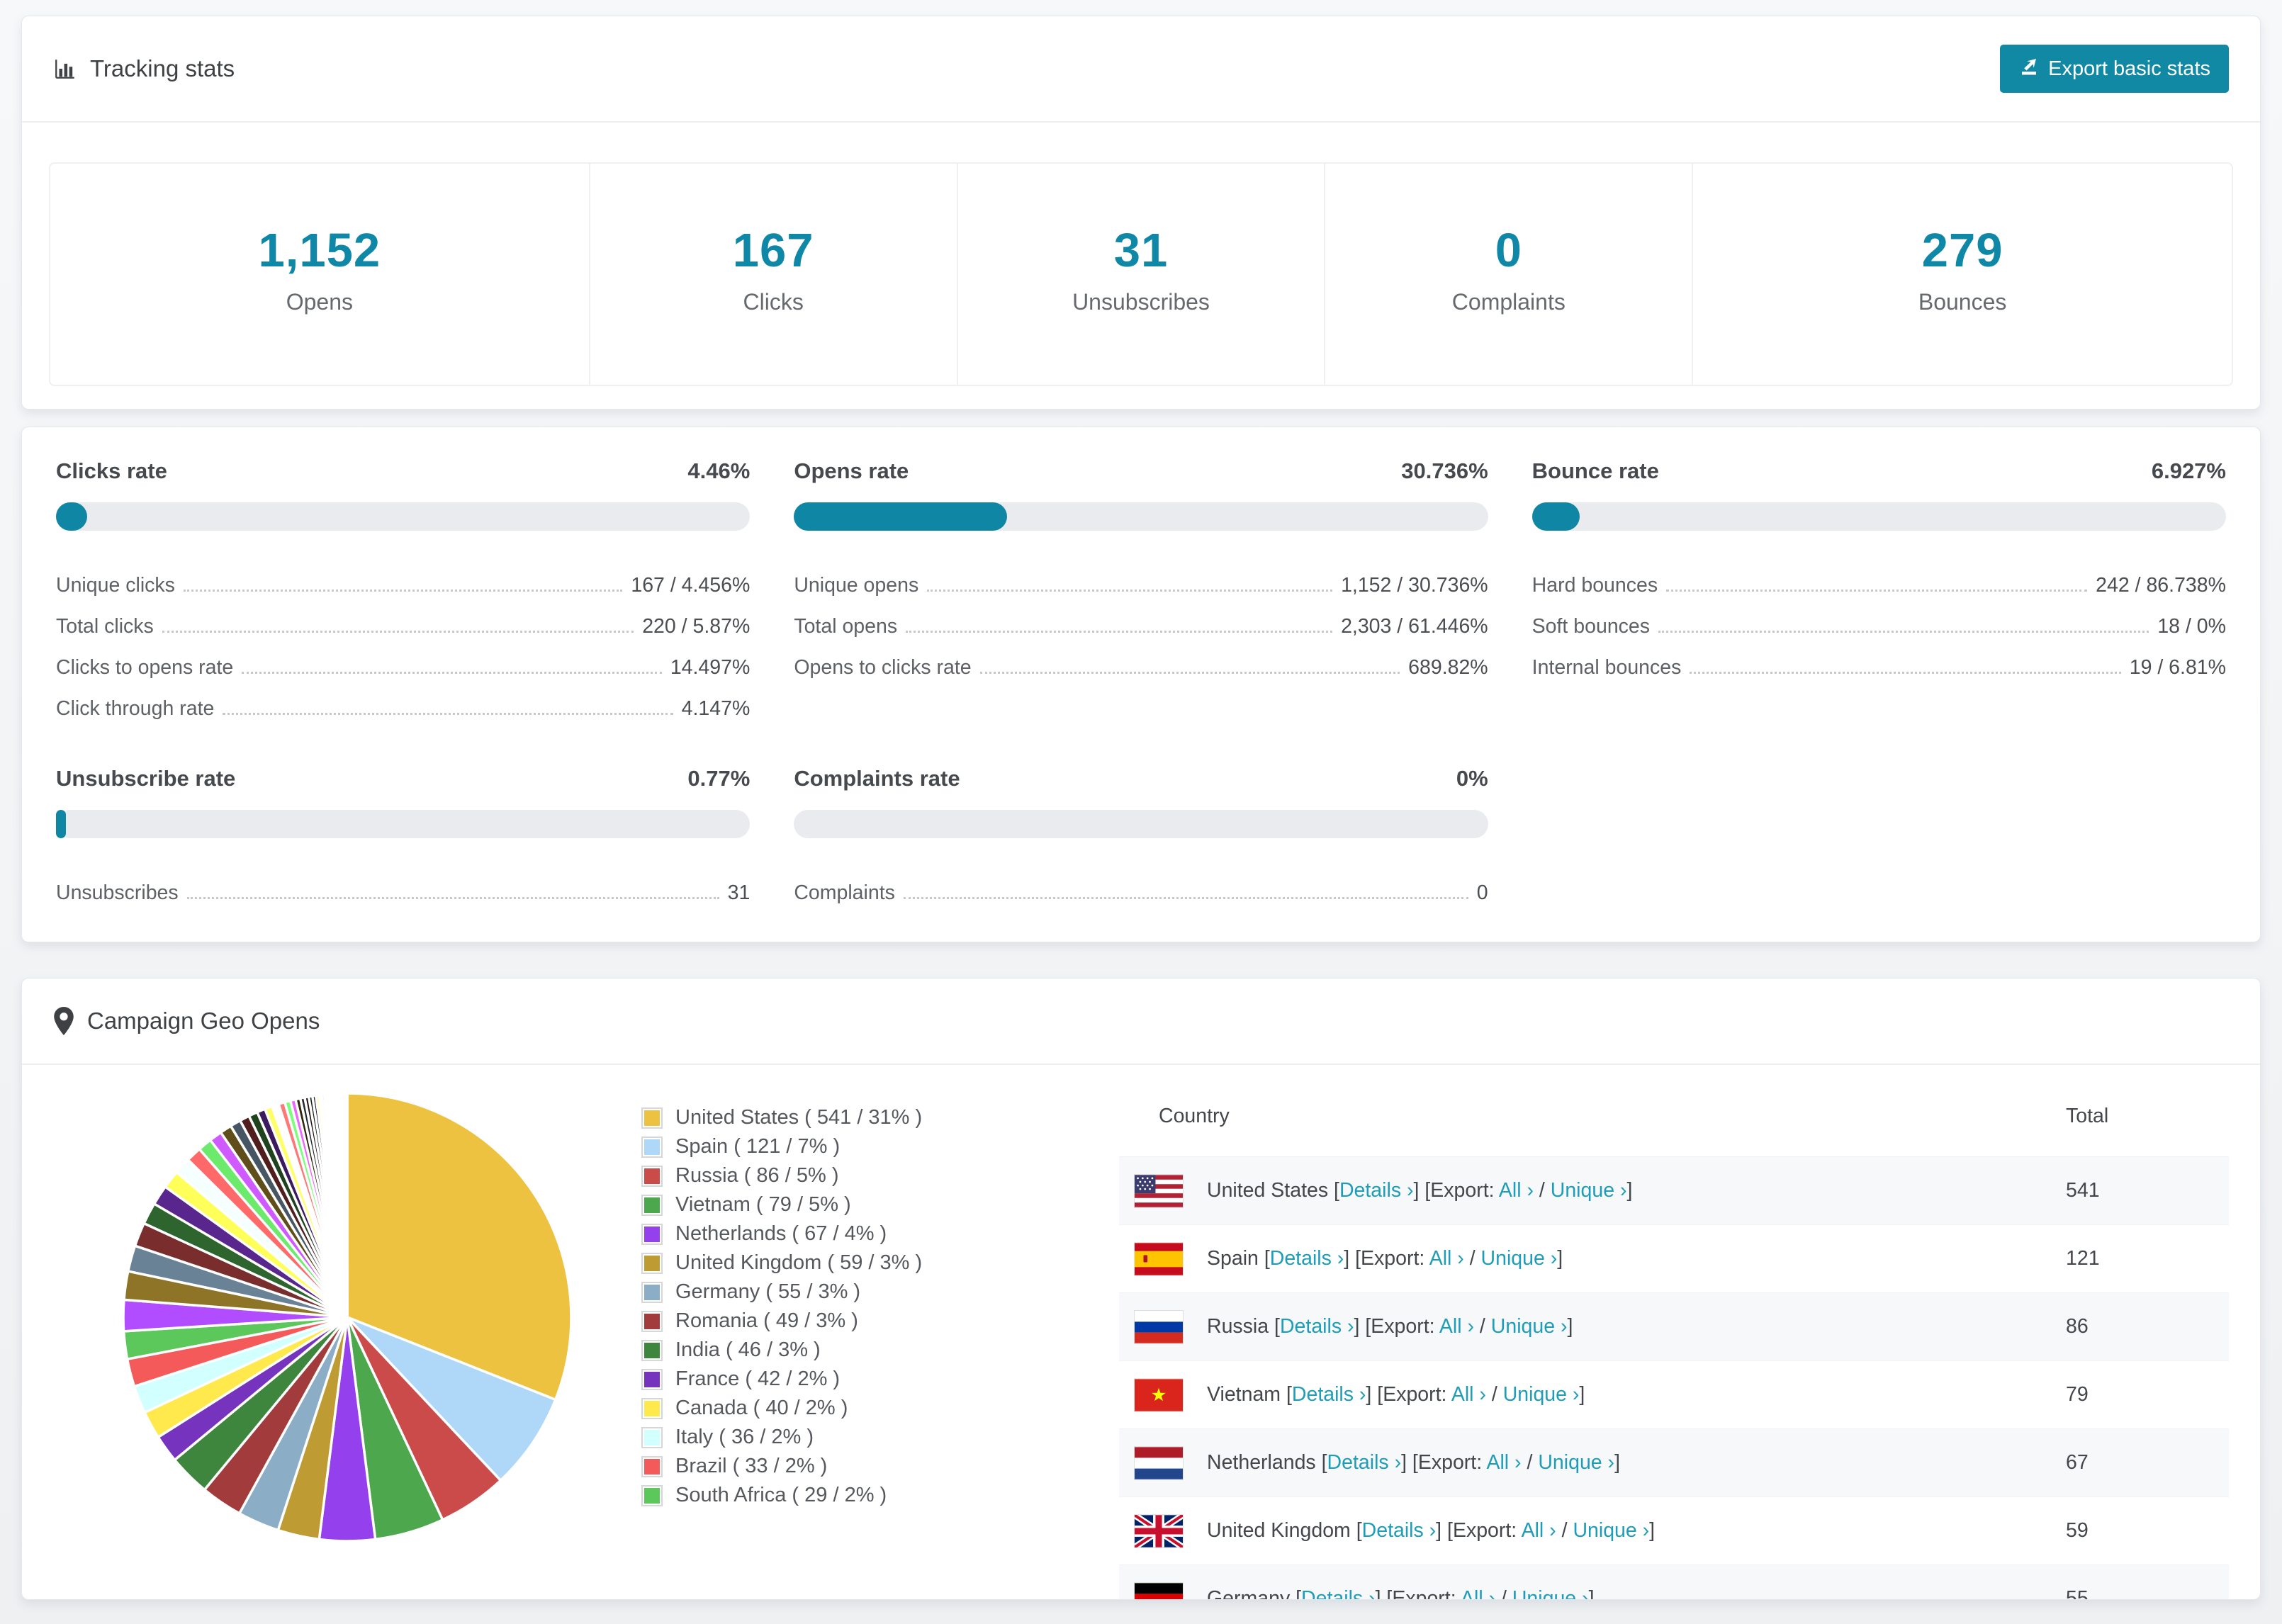  Describe the element at coordinates (320, 274) in the screenshot. I see `stat-cell-opens: 1,152 Opens` at that location.